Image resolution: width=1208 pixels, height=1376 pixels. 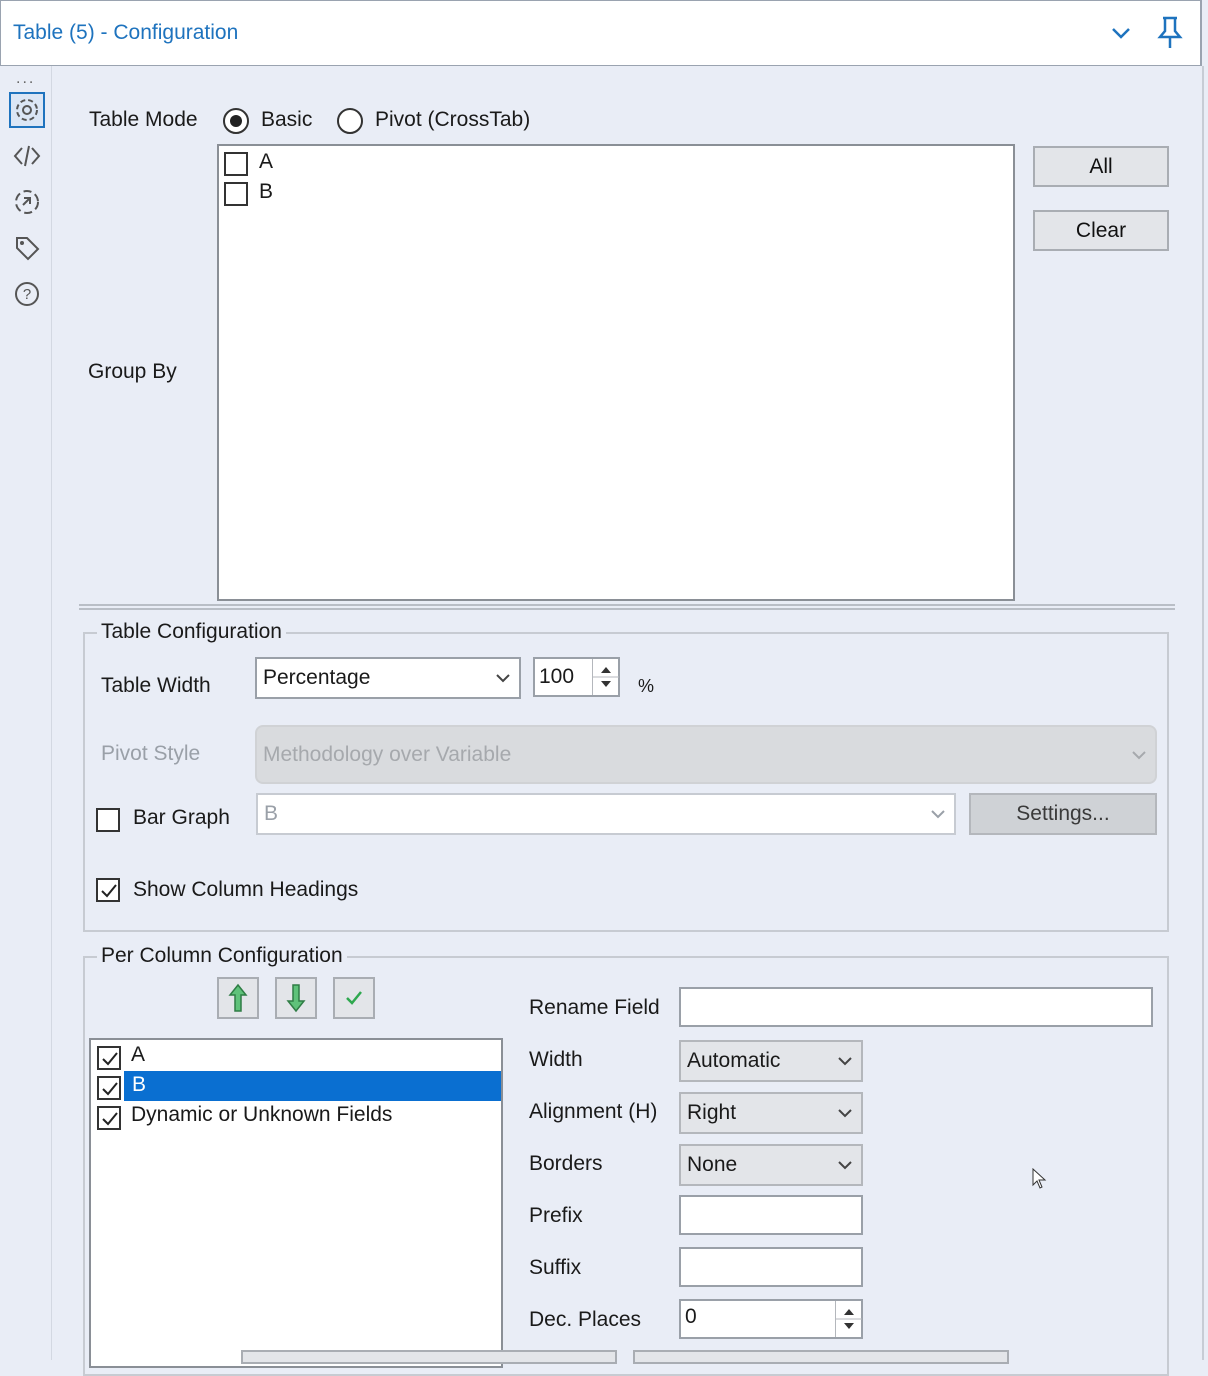 I want to click on bottom-button-left, so click(x=429, y=1357).